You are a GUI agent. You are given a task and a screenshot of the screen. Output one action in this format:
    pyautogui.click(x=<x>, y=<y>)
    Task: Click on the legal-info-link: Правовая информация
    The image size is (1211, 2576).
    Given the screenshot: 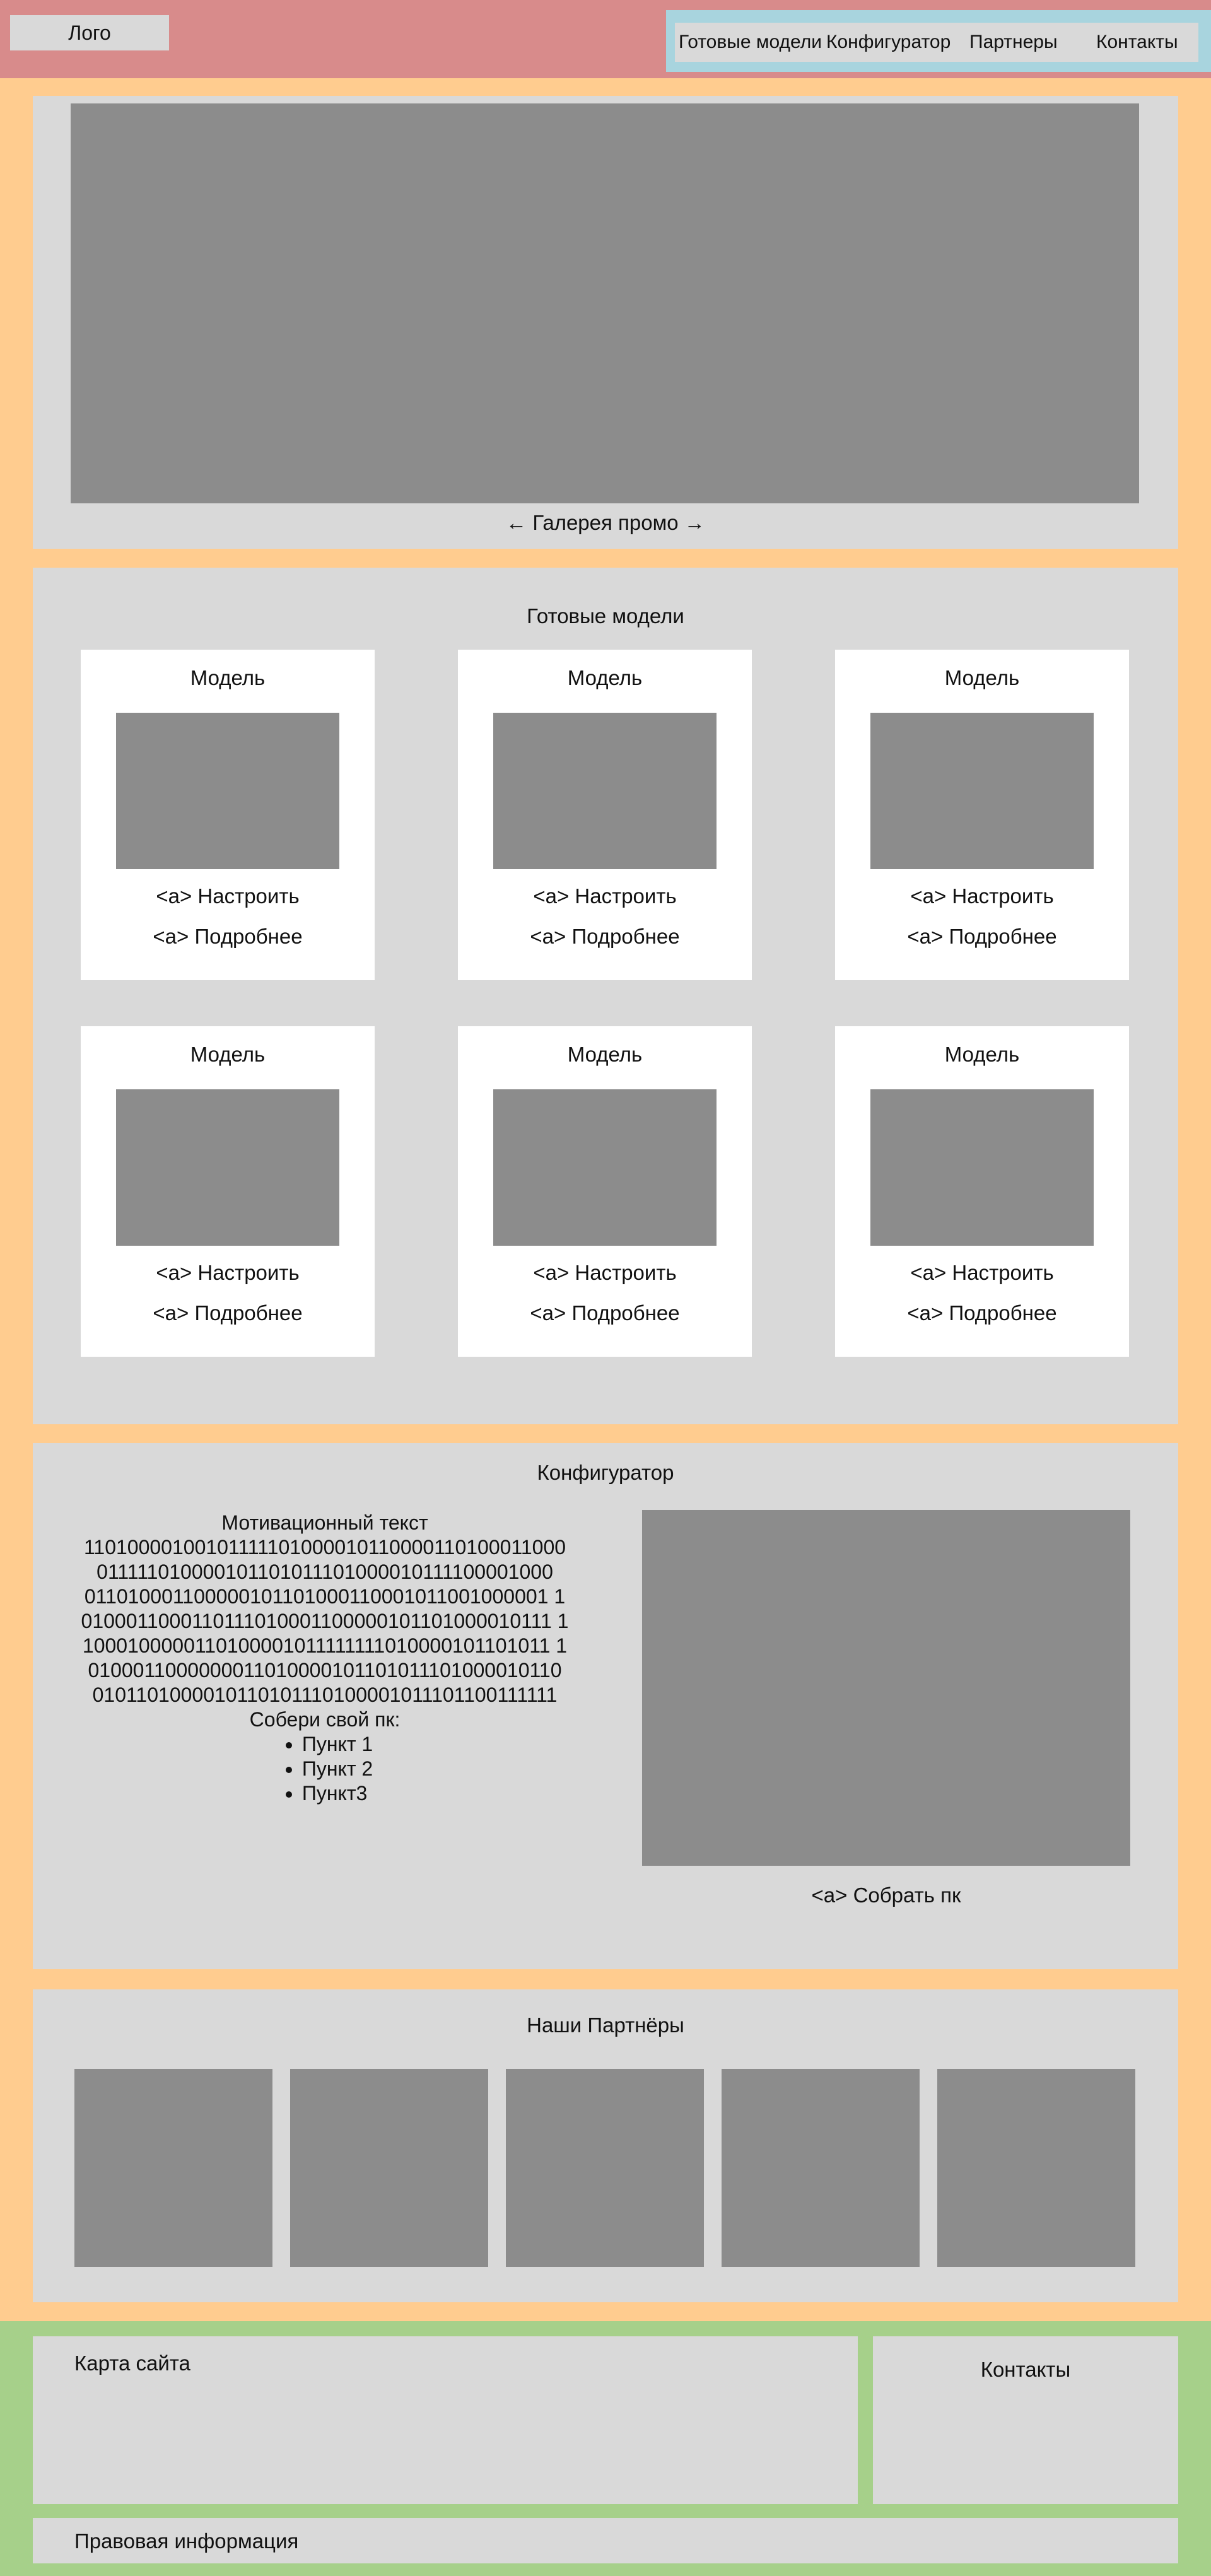 What is the action you would take?
    pyautogui.click(x=186, y=2541)
    